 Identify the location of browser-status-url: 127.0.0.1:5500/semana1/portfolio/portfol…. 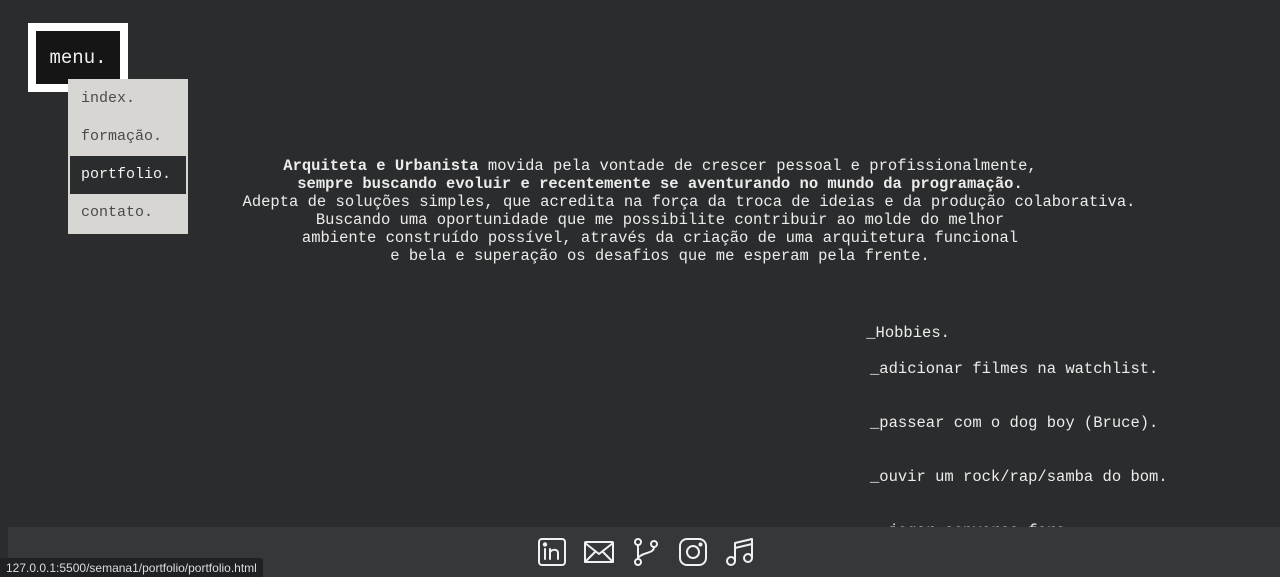
(131, 567).